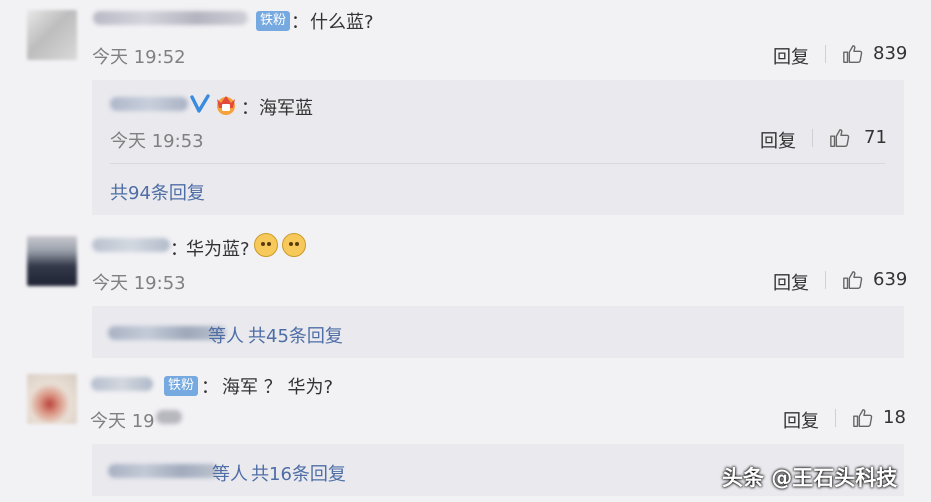 Image resolution: width=931 pixels, height=502 pixels. What do you see at coordinates (226, 105) in the screenshot?
I see `crown-icon` at bounding box center [226, 105].